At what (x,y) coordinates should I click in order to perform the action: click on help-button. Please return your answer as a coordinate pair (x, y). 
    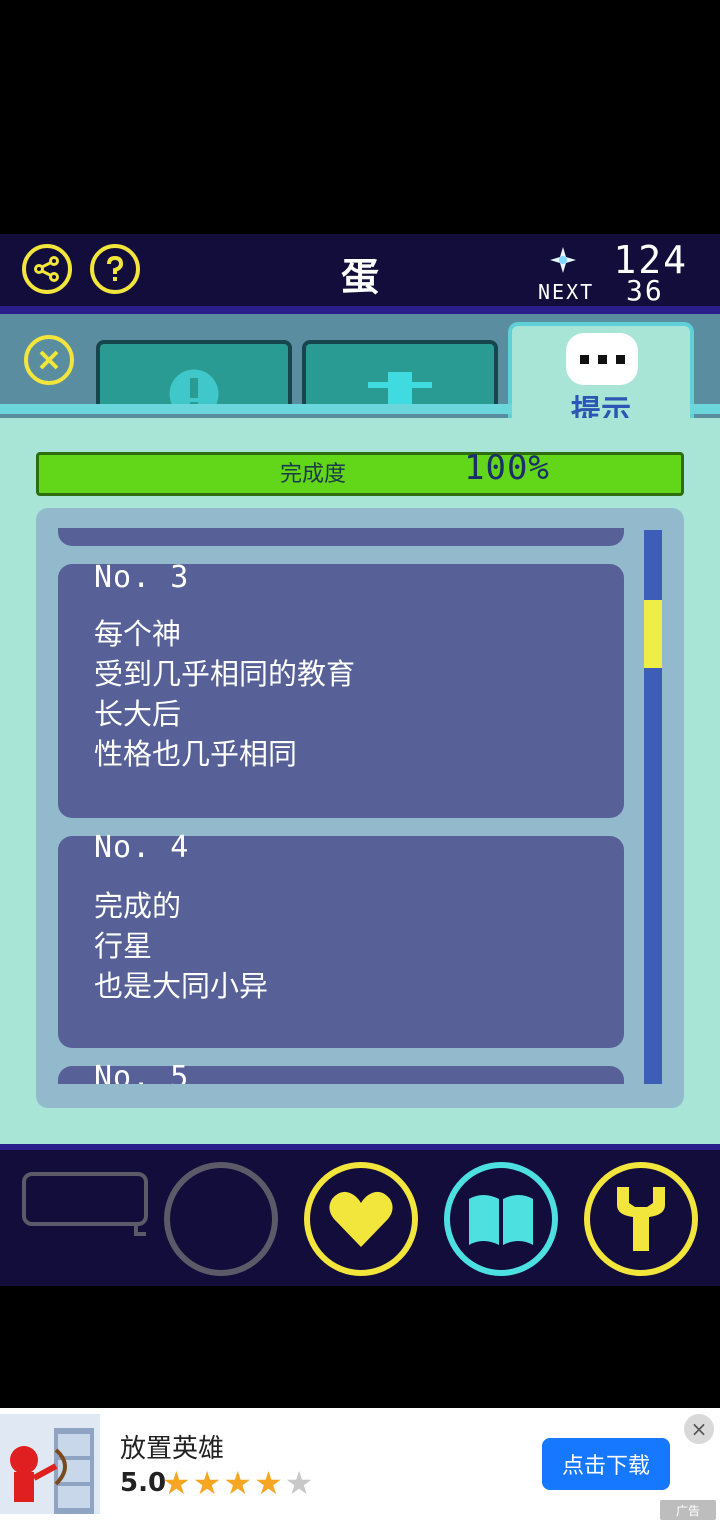
    Looking at the image, I should click on (115, 269).